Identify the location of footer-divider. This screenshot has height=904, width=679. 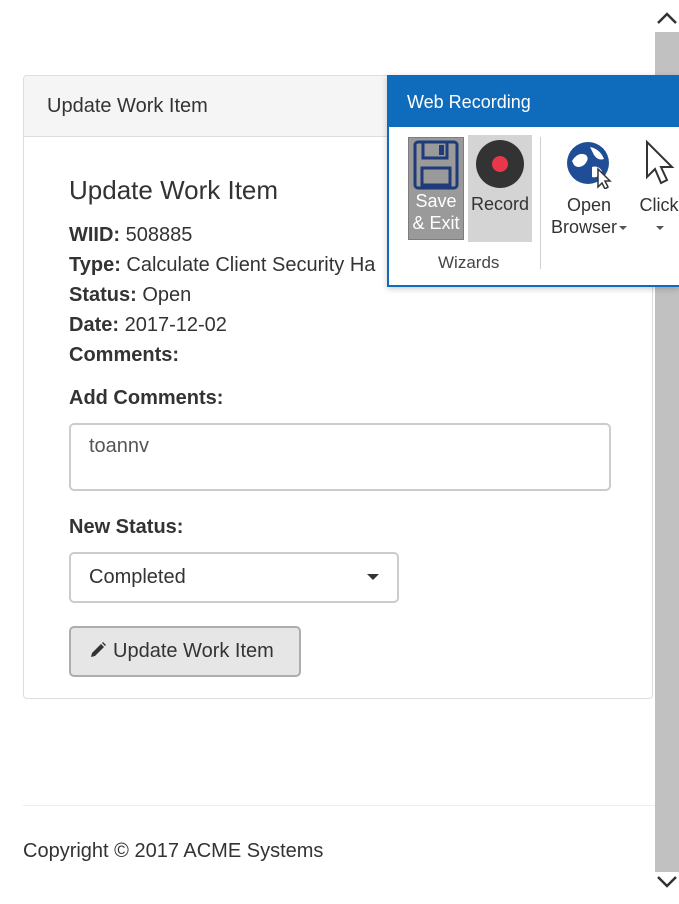
(339, 805).